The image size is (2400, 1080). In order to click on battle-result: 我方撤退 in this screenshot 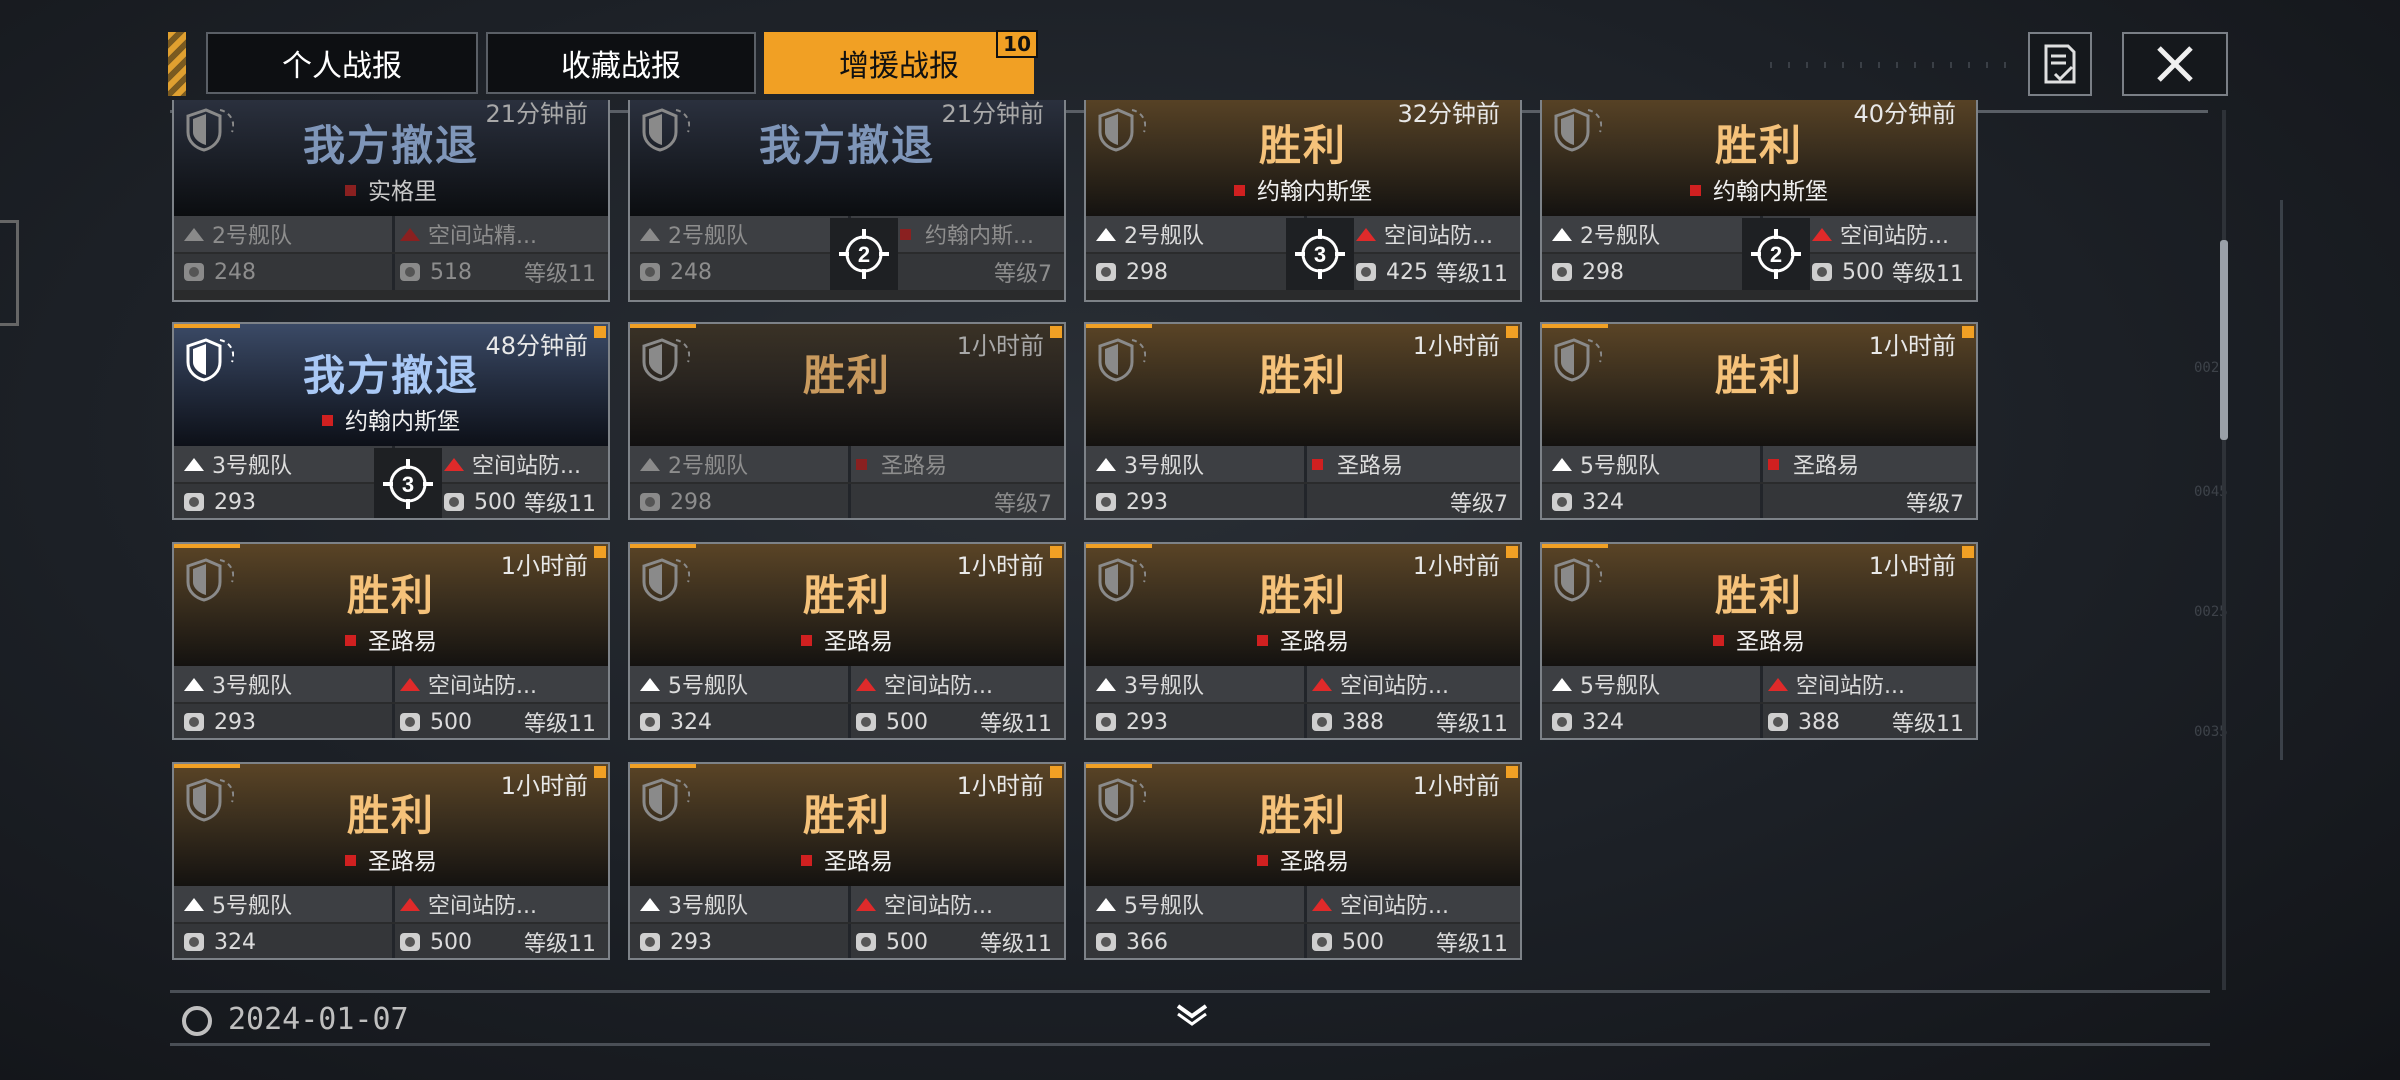, I will do `click(390, 375)`.